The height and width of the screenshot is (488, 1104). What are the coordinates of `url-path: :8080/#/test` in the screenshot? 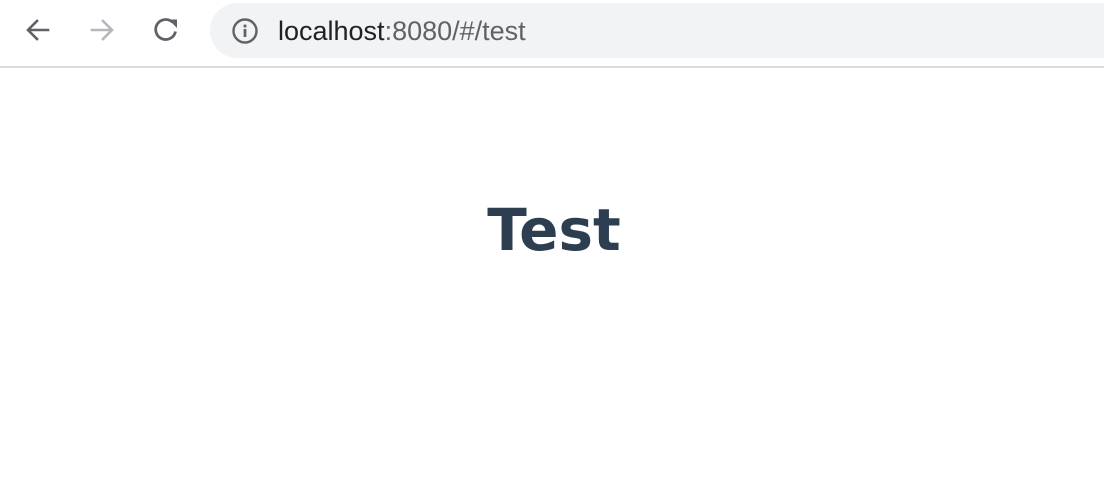 It's located at (455, 31).